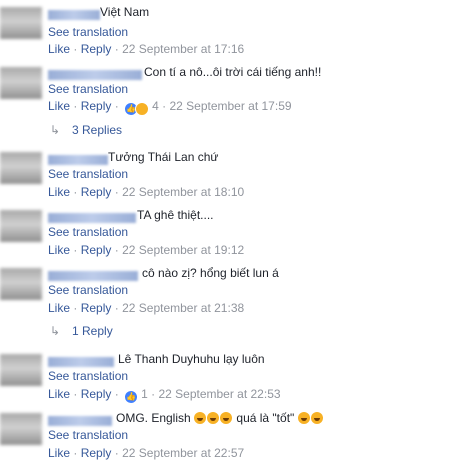 This screenshot has width=451, height=460. What do you see at coordinates (155, 106) in the screenshot?
I see `reaction-count: 4` at bounding box center [155, 106].